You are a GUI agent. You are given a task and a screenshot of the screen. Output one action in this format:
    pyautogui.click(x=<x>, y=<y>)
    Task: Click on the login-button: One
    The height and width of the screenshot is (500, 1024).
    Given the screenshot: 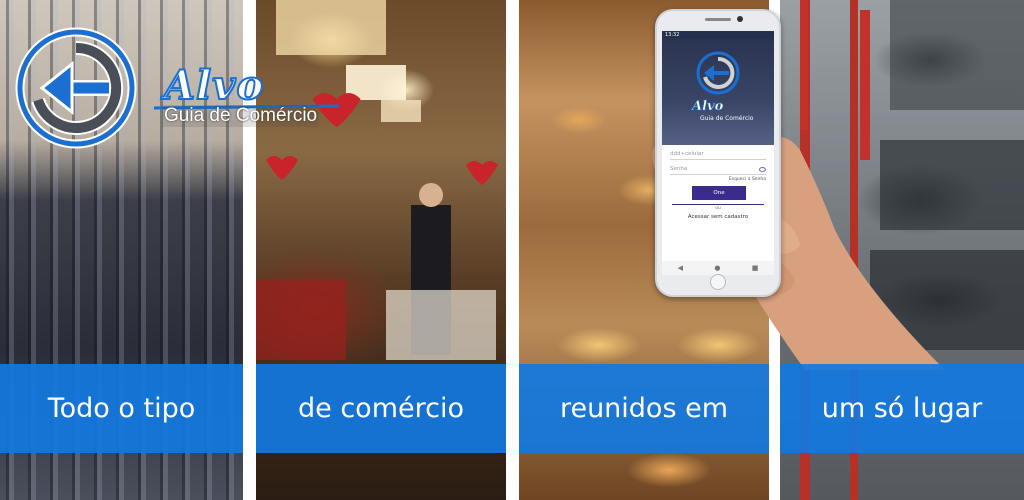 What is the action you would take?
    pyautogui.click(x=719, y=193)
    